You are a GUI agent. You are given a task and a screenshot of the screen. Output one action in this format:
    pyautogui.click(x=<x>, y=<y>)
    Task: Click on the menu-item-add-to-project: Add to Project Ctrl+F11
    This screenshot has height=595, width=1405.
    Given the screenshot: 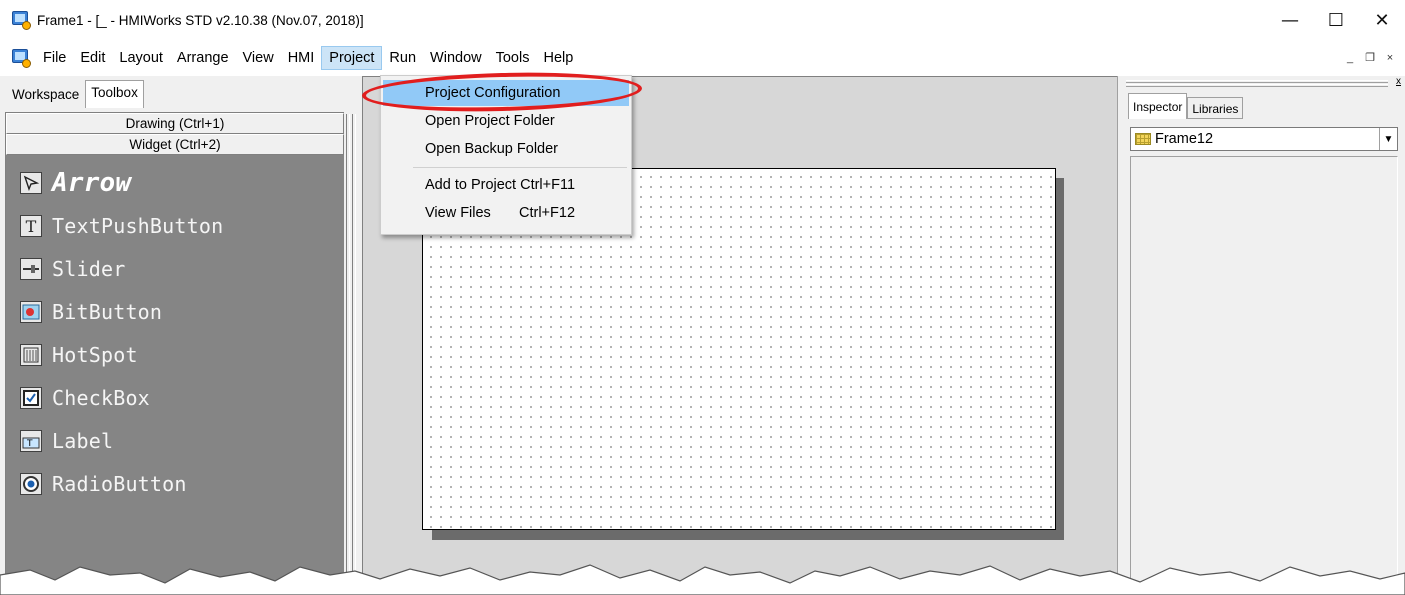 What is the action you would take?
    pyautogui.click(x=506, y=185)
    